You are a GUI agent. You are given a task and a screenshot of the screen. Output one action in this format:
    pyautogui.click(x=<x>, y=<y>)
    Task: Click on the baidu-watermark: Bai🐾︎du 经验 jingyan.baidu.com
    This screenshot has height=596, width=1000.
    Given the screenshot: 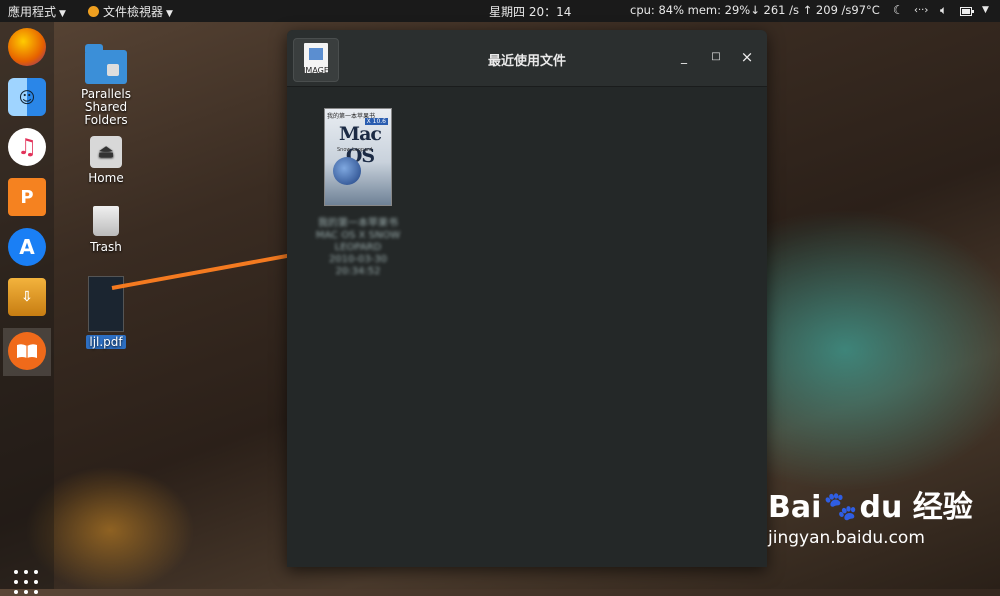 What is the action you would take?
    pyautogui.click(x=870, y=519)
    